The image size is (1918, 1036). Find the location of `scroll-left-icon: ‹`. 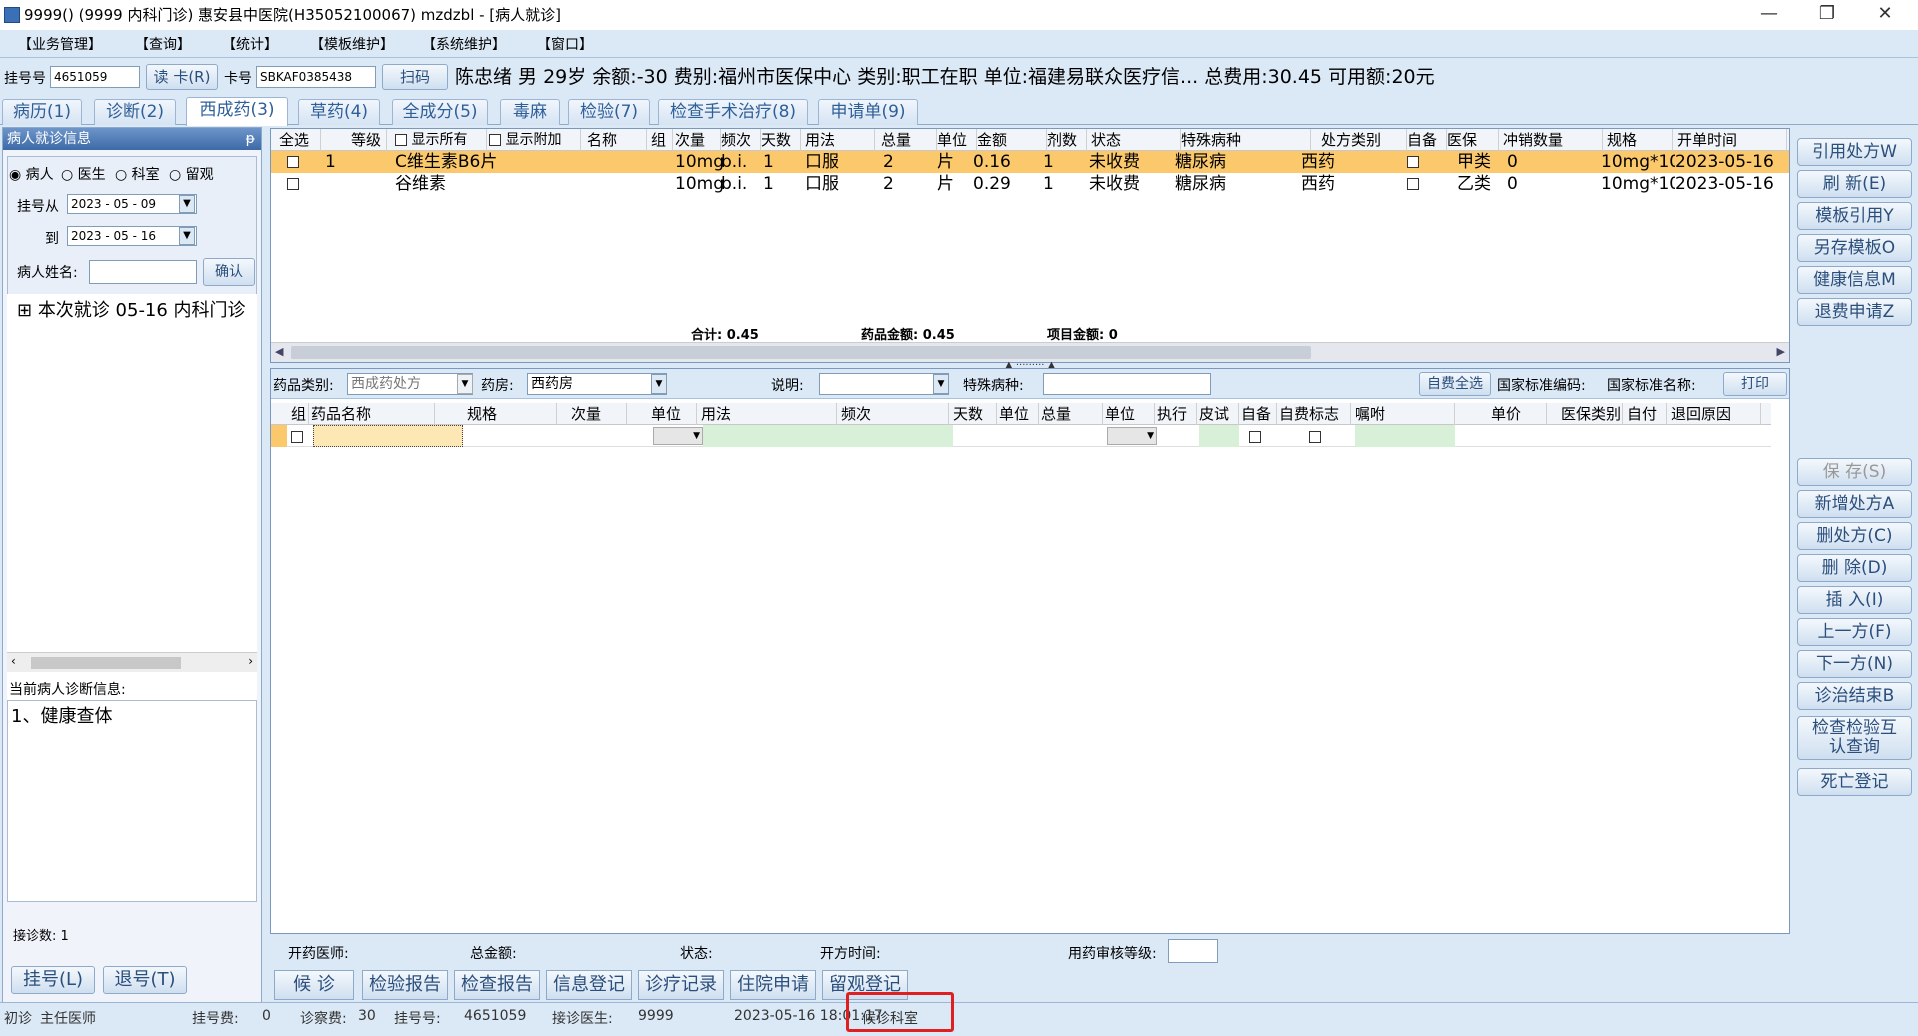

scroll-left-icon: ‹ is located at coordinates (13, 661).